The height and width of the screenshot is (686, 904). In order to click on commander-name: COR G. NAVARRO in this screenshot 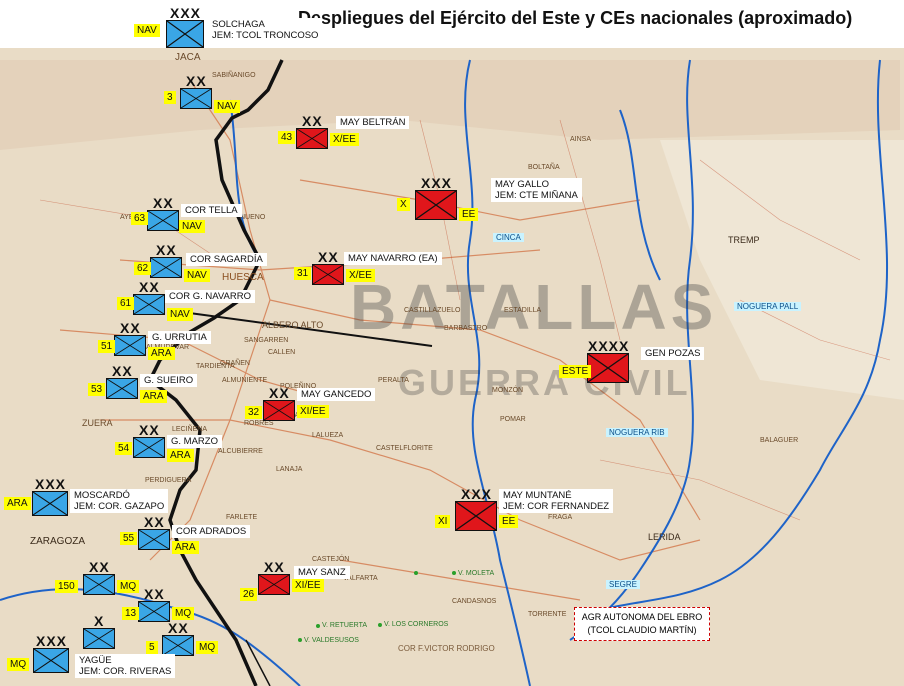, I will do `click(210, 296)`.